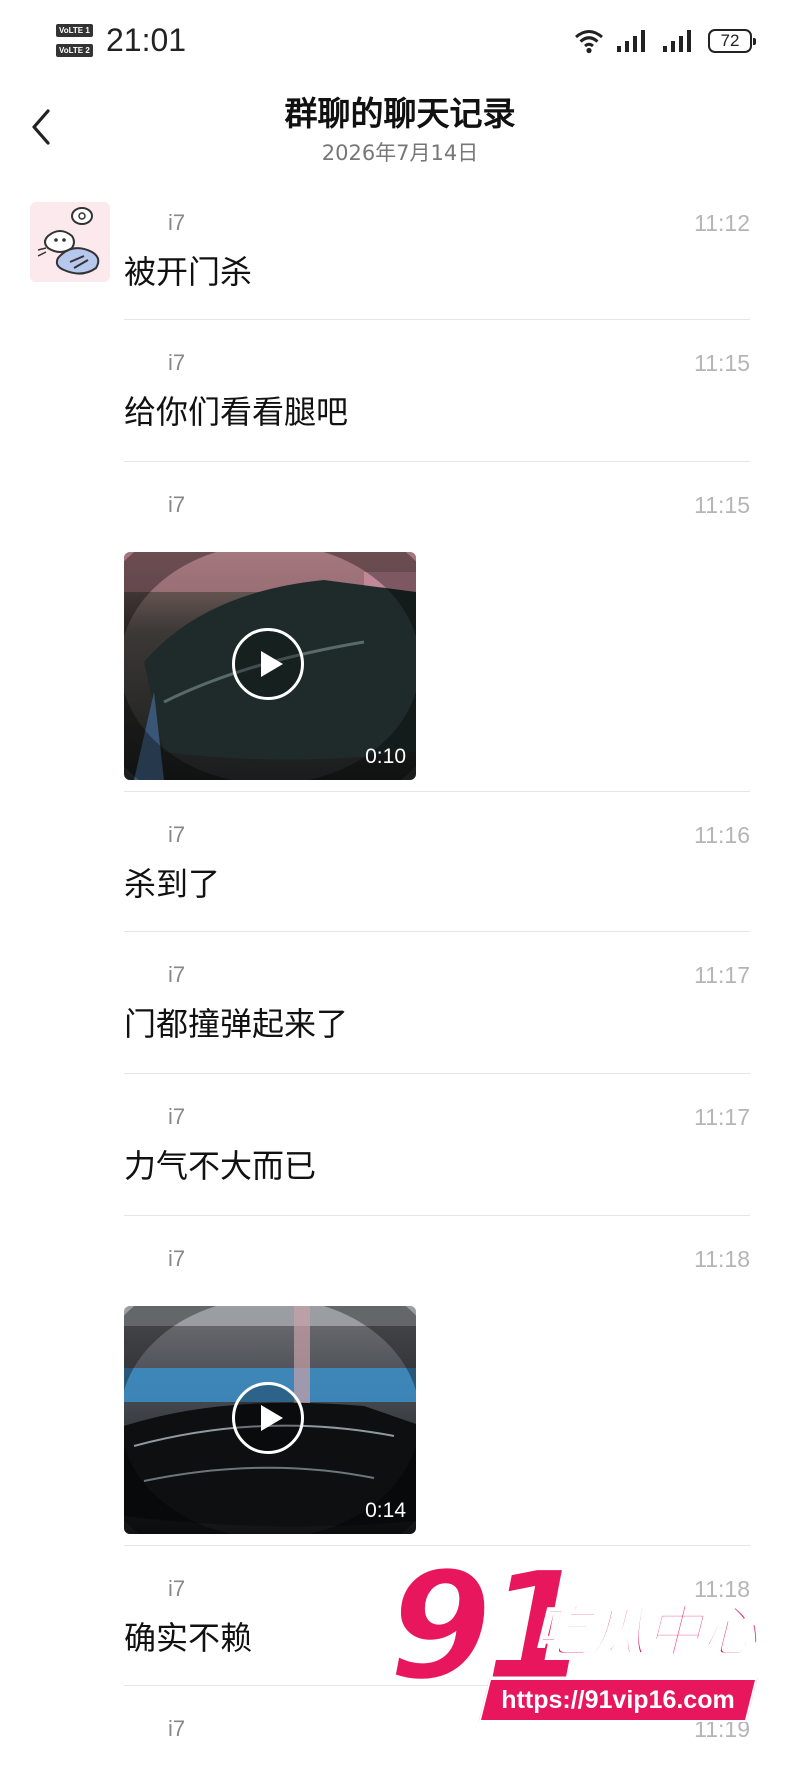 The image size is (800, 1780). What do you see at coordinates (236, 412) in the screenshot?
I see `message-text: 给你们看看腿吧` at bounding box center [236, 412].